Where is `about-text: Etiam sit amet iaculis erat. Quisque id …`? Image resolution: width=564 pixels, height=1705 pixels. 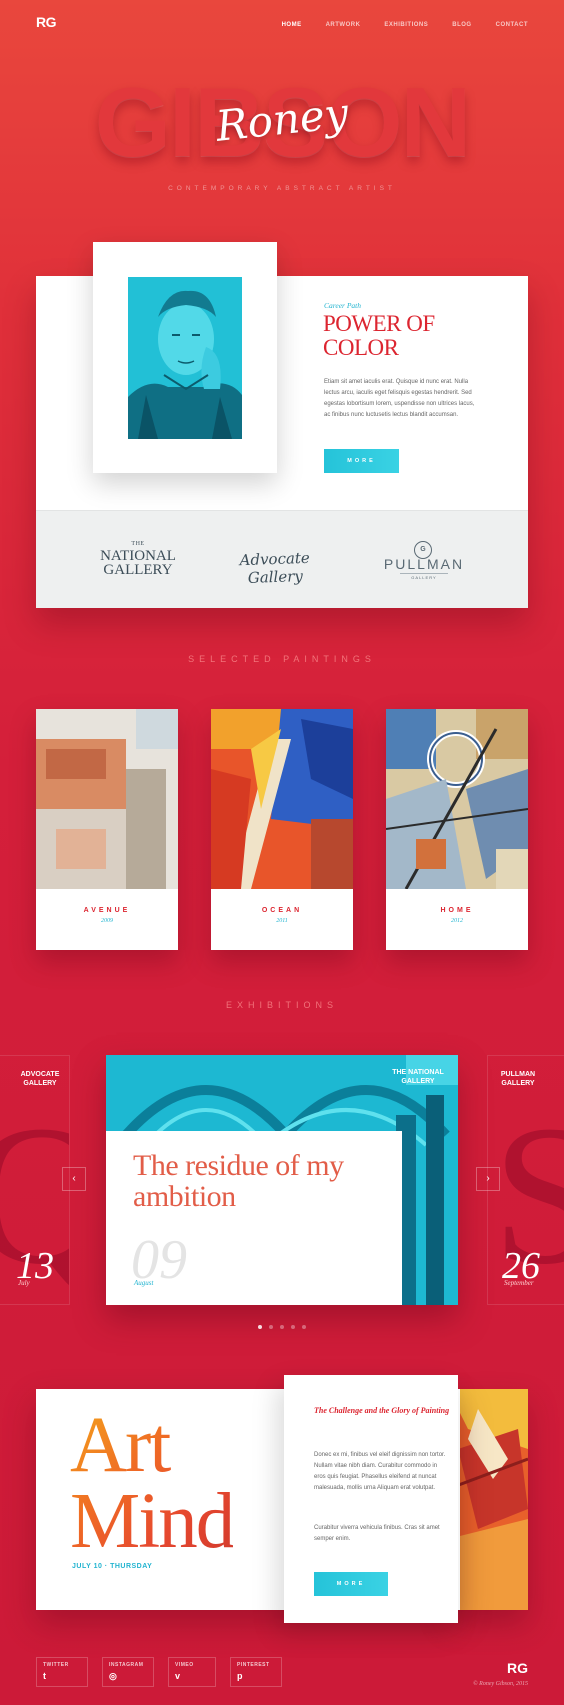 about-text: Etiam sit amet iaculis erat. Quisque id … is located at coordinates (399, 398).